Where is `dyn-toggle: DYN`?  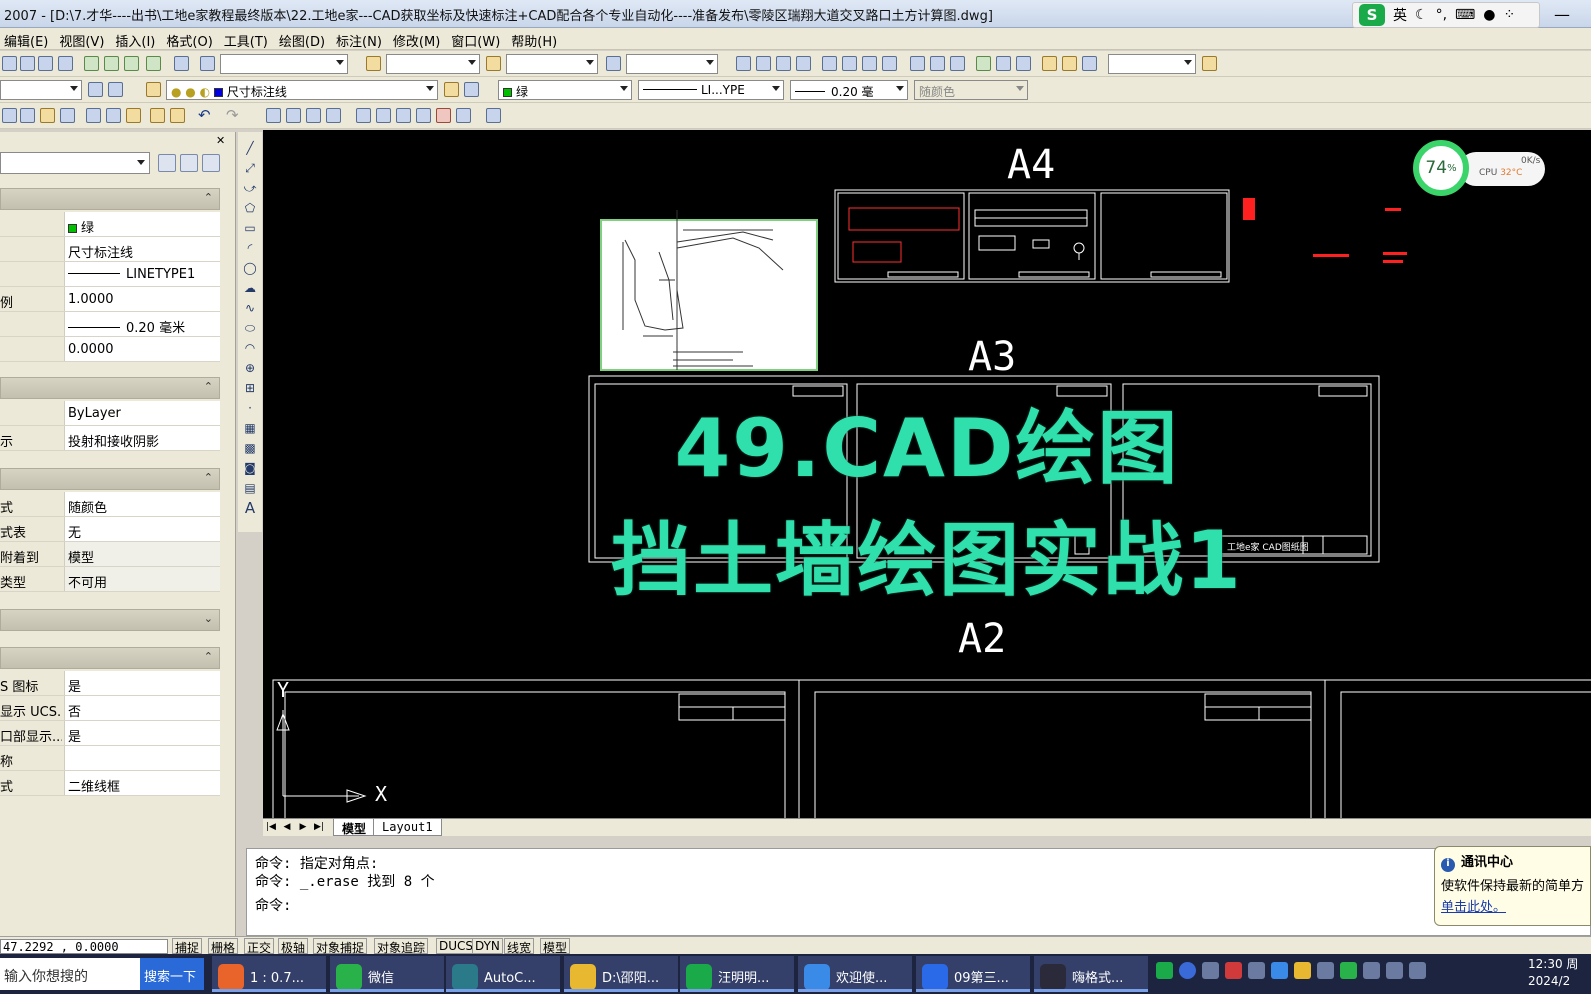
dyn-toggle: DYN is located at coordinates (487, 946).